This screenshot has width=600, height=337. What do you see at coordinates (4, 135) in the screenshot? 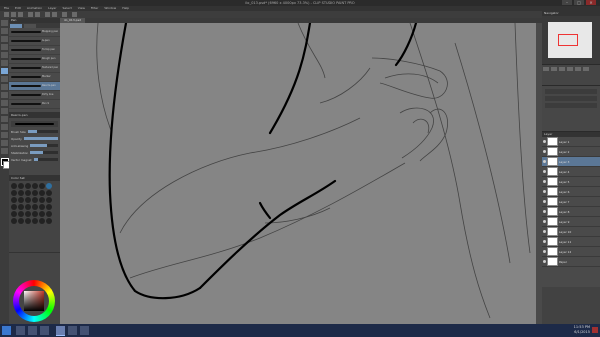
I see `figure-icon` at bounding box center [4, 135].